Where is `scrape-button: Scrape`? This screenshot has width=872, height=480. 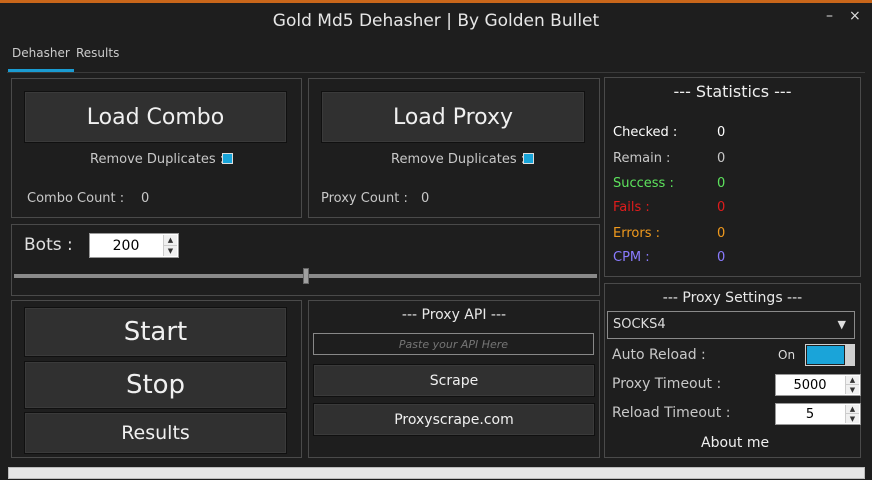
scrape-button: Scrape is located at coordinates (454, 380).